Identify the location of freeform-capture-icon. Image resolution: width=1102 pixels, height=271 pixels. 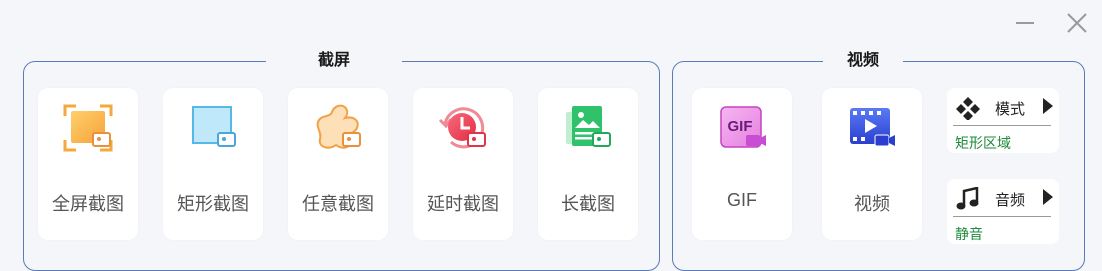
(338, 126).